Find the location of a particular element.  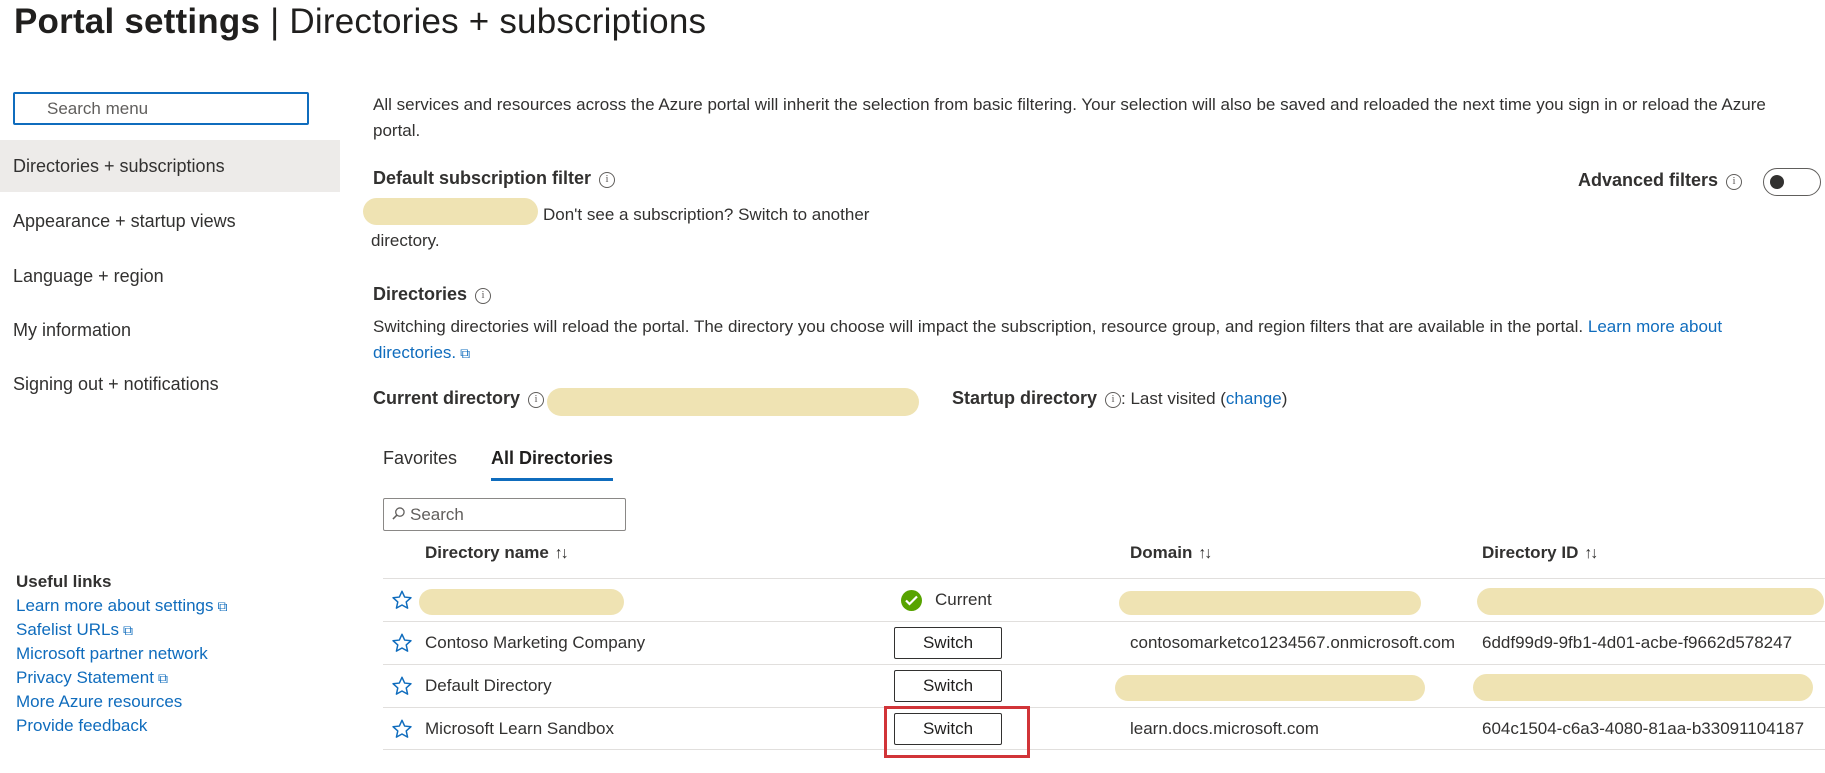

status-current: Current is located at coordinates (963, 599).